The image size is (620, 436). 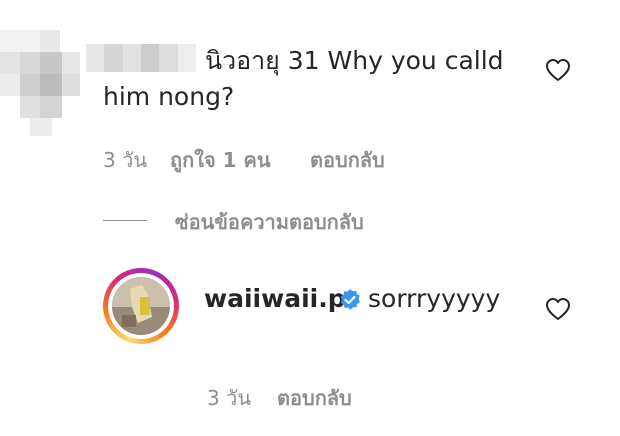 I want to click on hide-replies-button: ซ่อนข้อความตอบกลับ, so click(x=269, y=222).